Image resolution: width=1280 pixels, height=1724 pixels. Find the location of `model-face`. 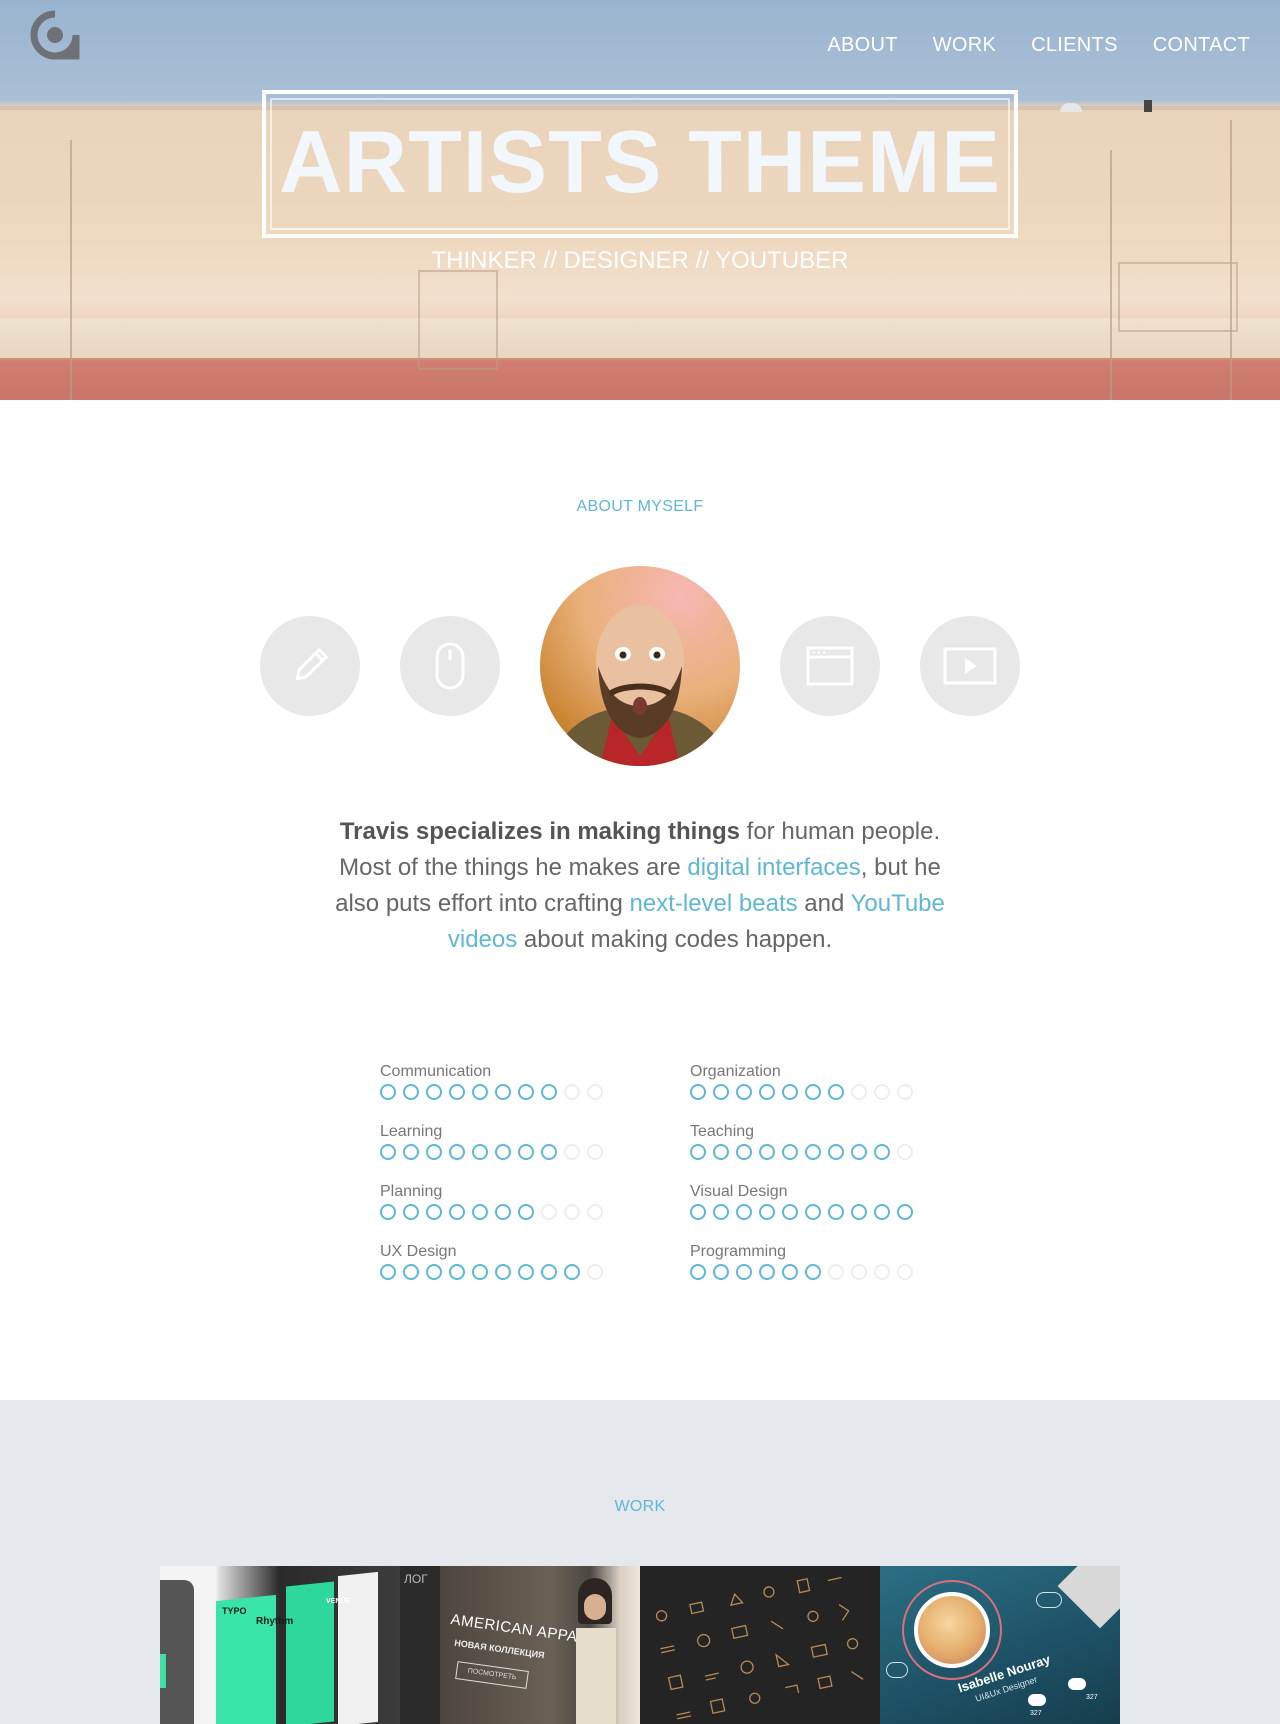

model-face is located at coordinates (595, 1607).